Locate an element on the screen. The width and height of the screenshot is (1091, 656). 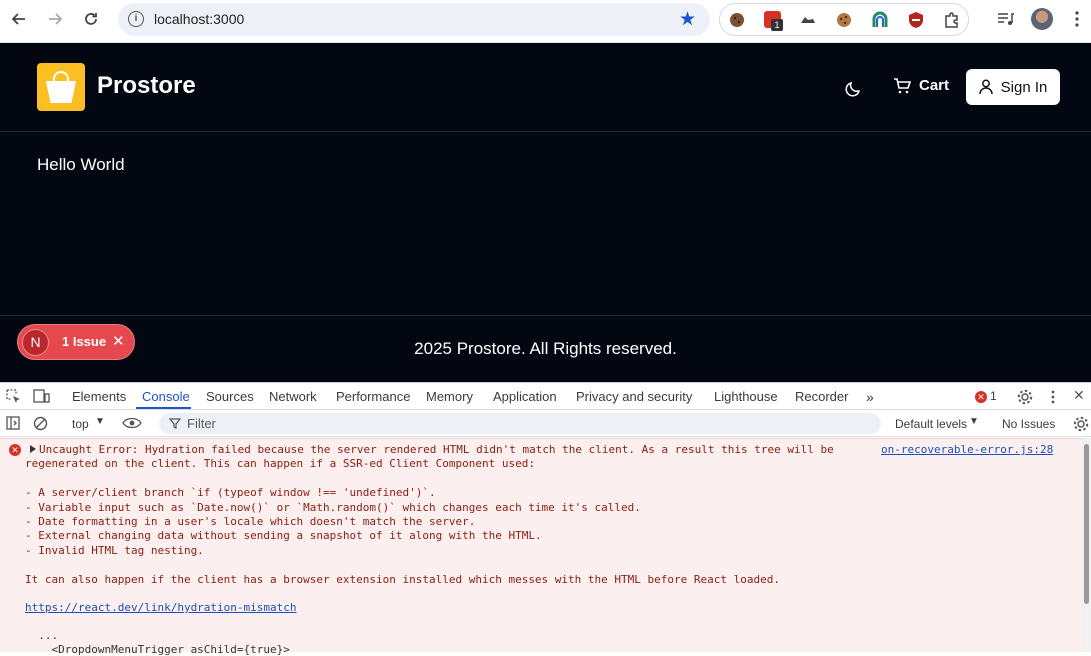
source-file-link: on-recoverable-error.js:28 is located at coordinates (967, 449).